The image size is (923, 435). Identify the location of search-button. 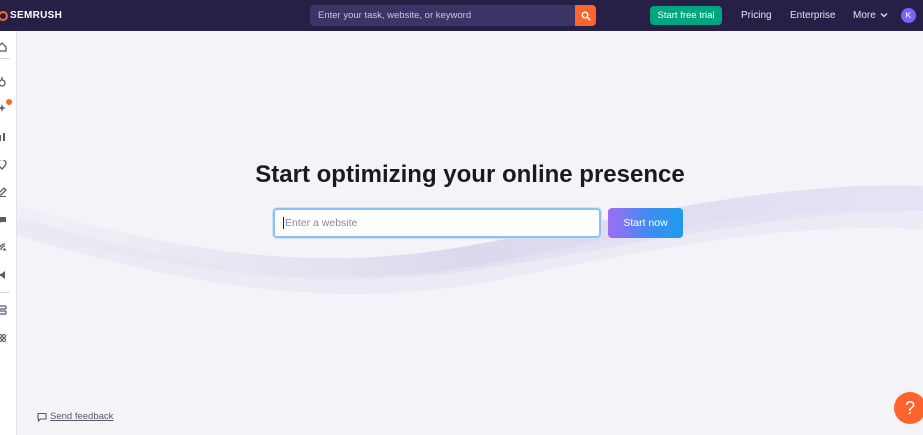
(585, 15).